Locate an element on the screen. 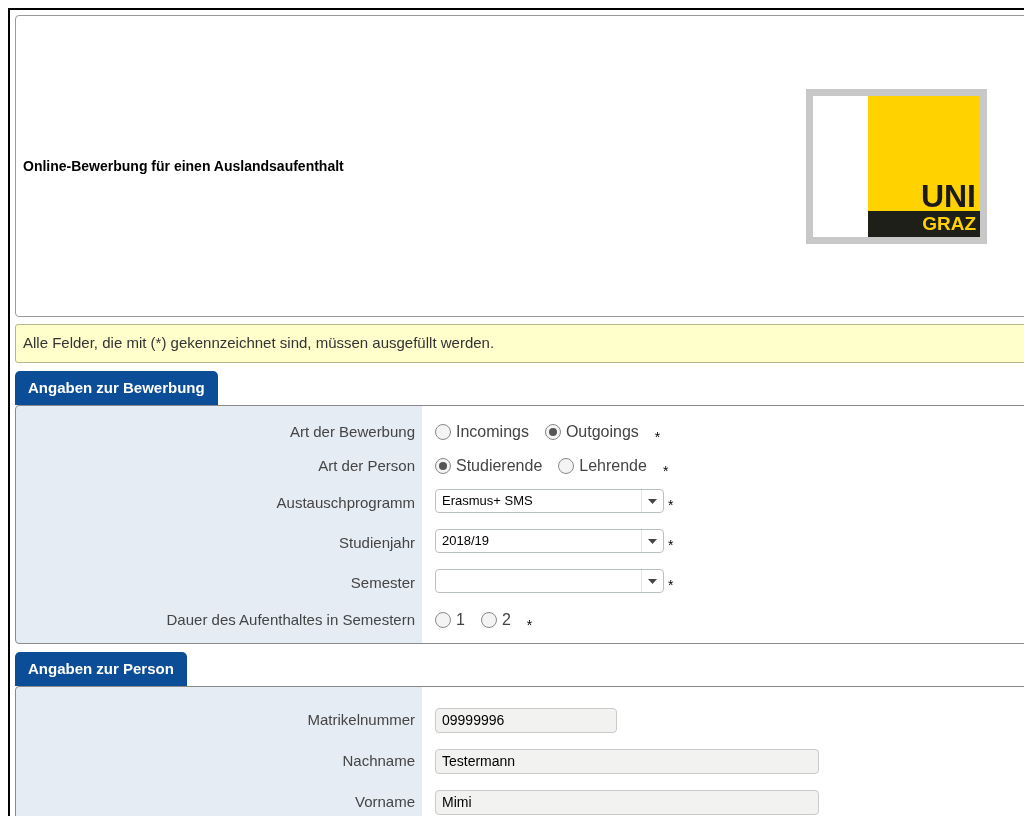 This screenshot has width=1024, height=816. input-field: Testermann is located at coordinates (627, 761).